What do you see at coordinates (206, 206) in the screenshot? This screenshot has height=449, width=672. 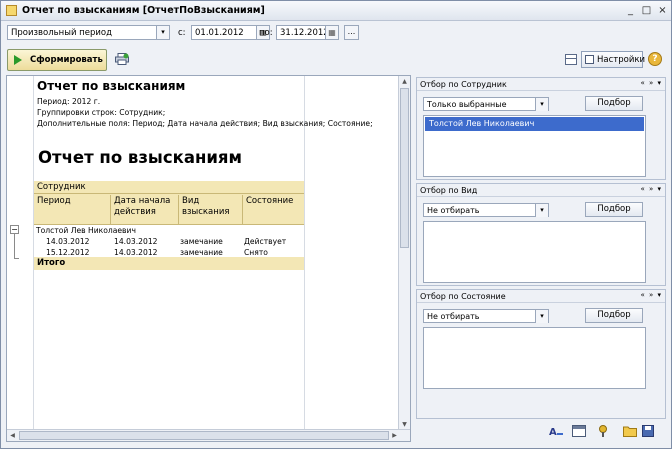 I see `header-type: Вид взыскания` at bounding box center [206, 206].